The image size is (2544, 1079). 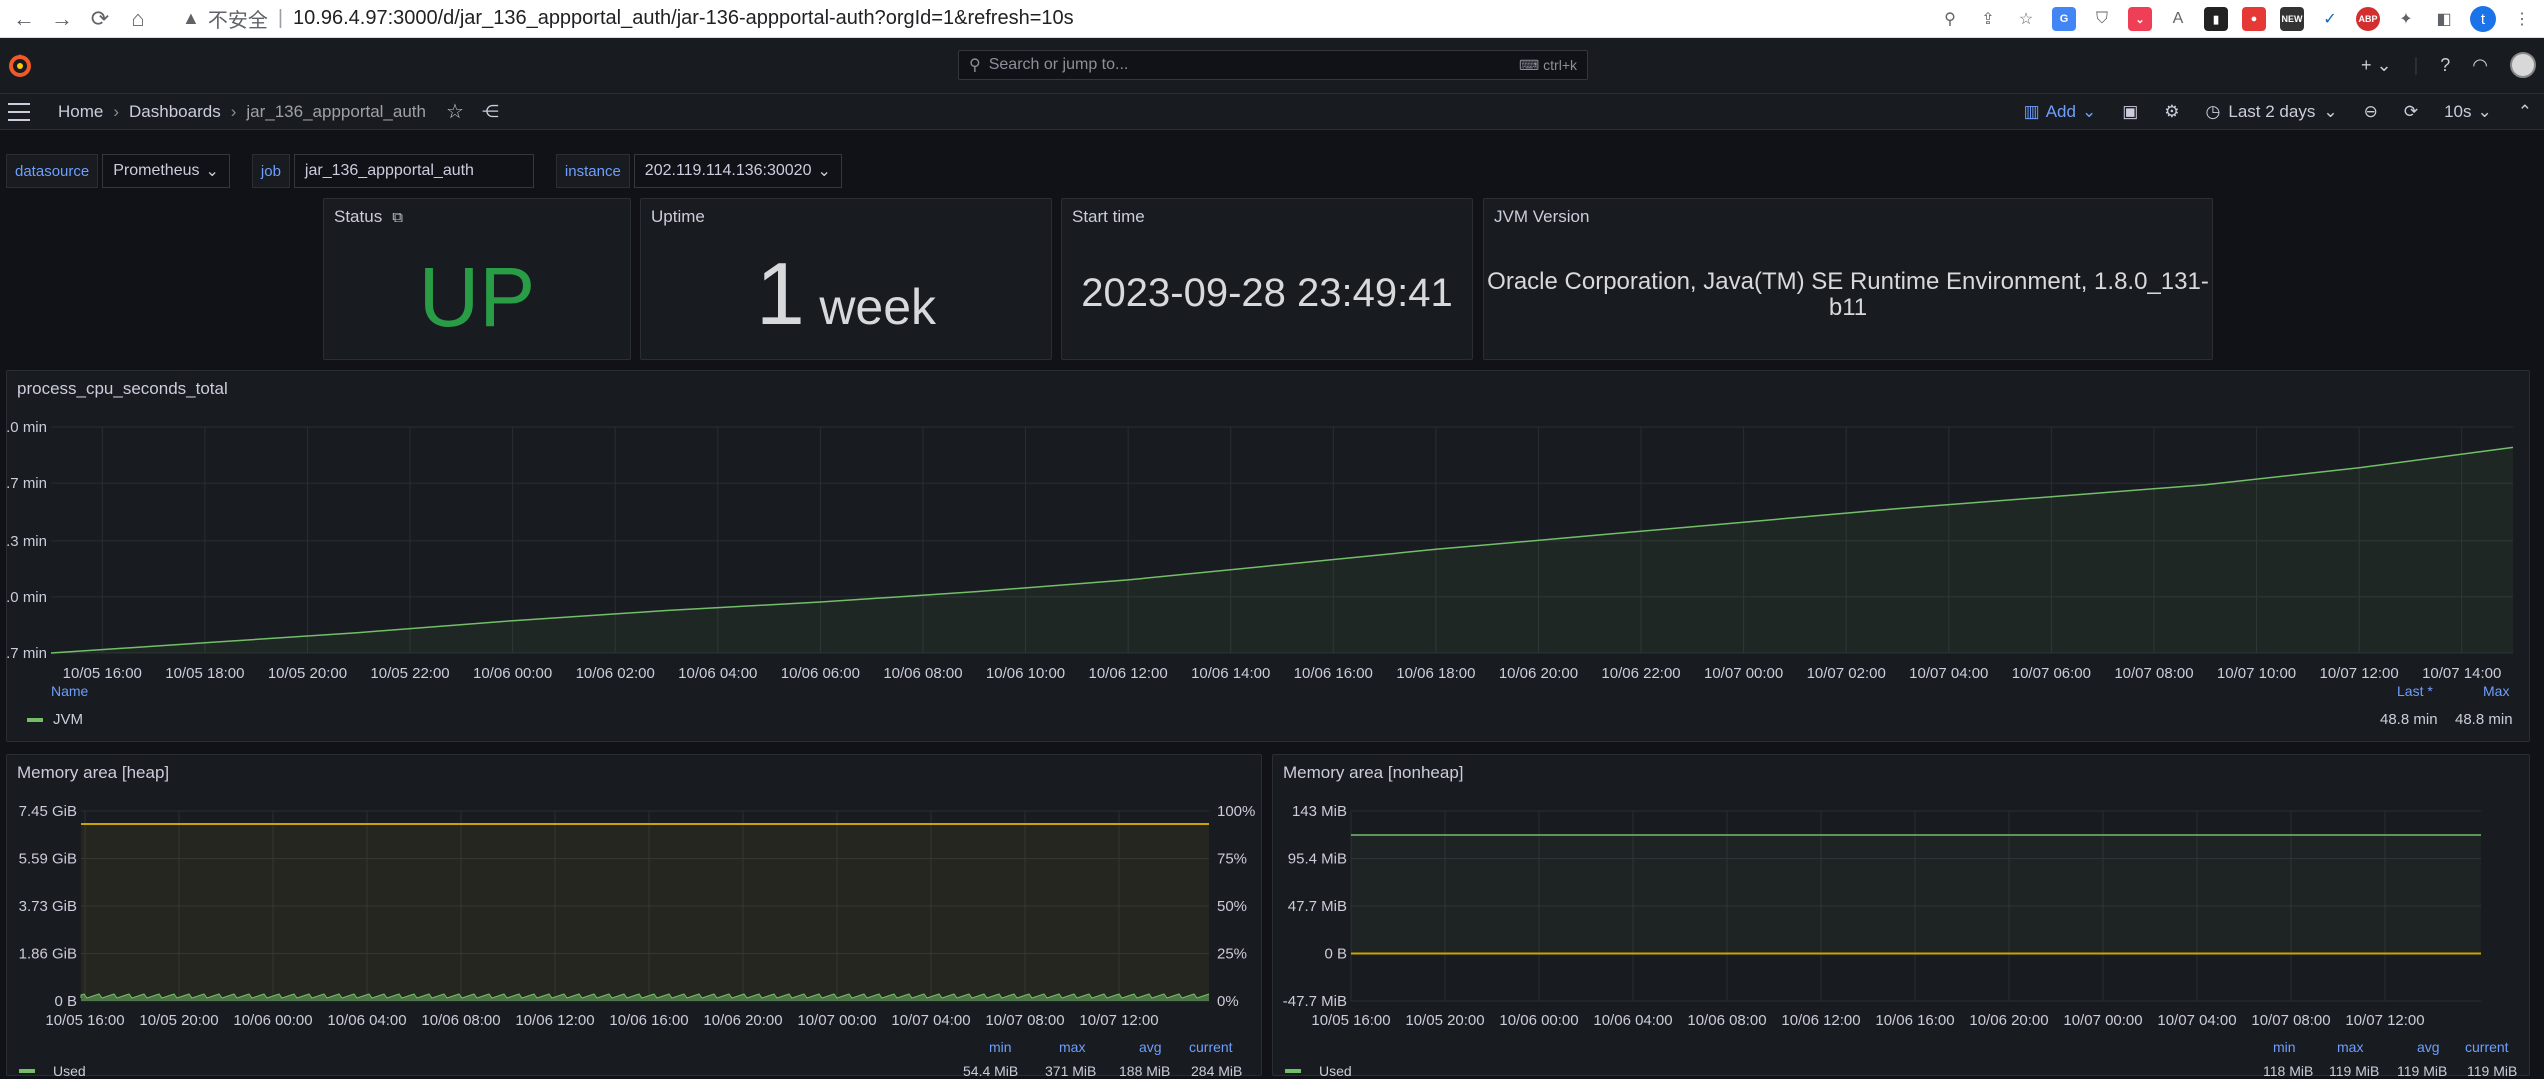 I want to click on help-icon: ?, so click(x=2445, y=65).